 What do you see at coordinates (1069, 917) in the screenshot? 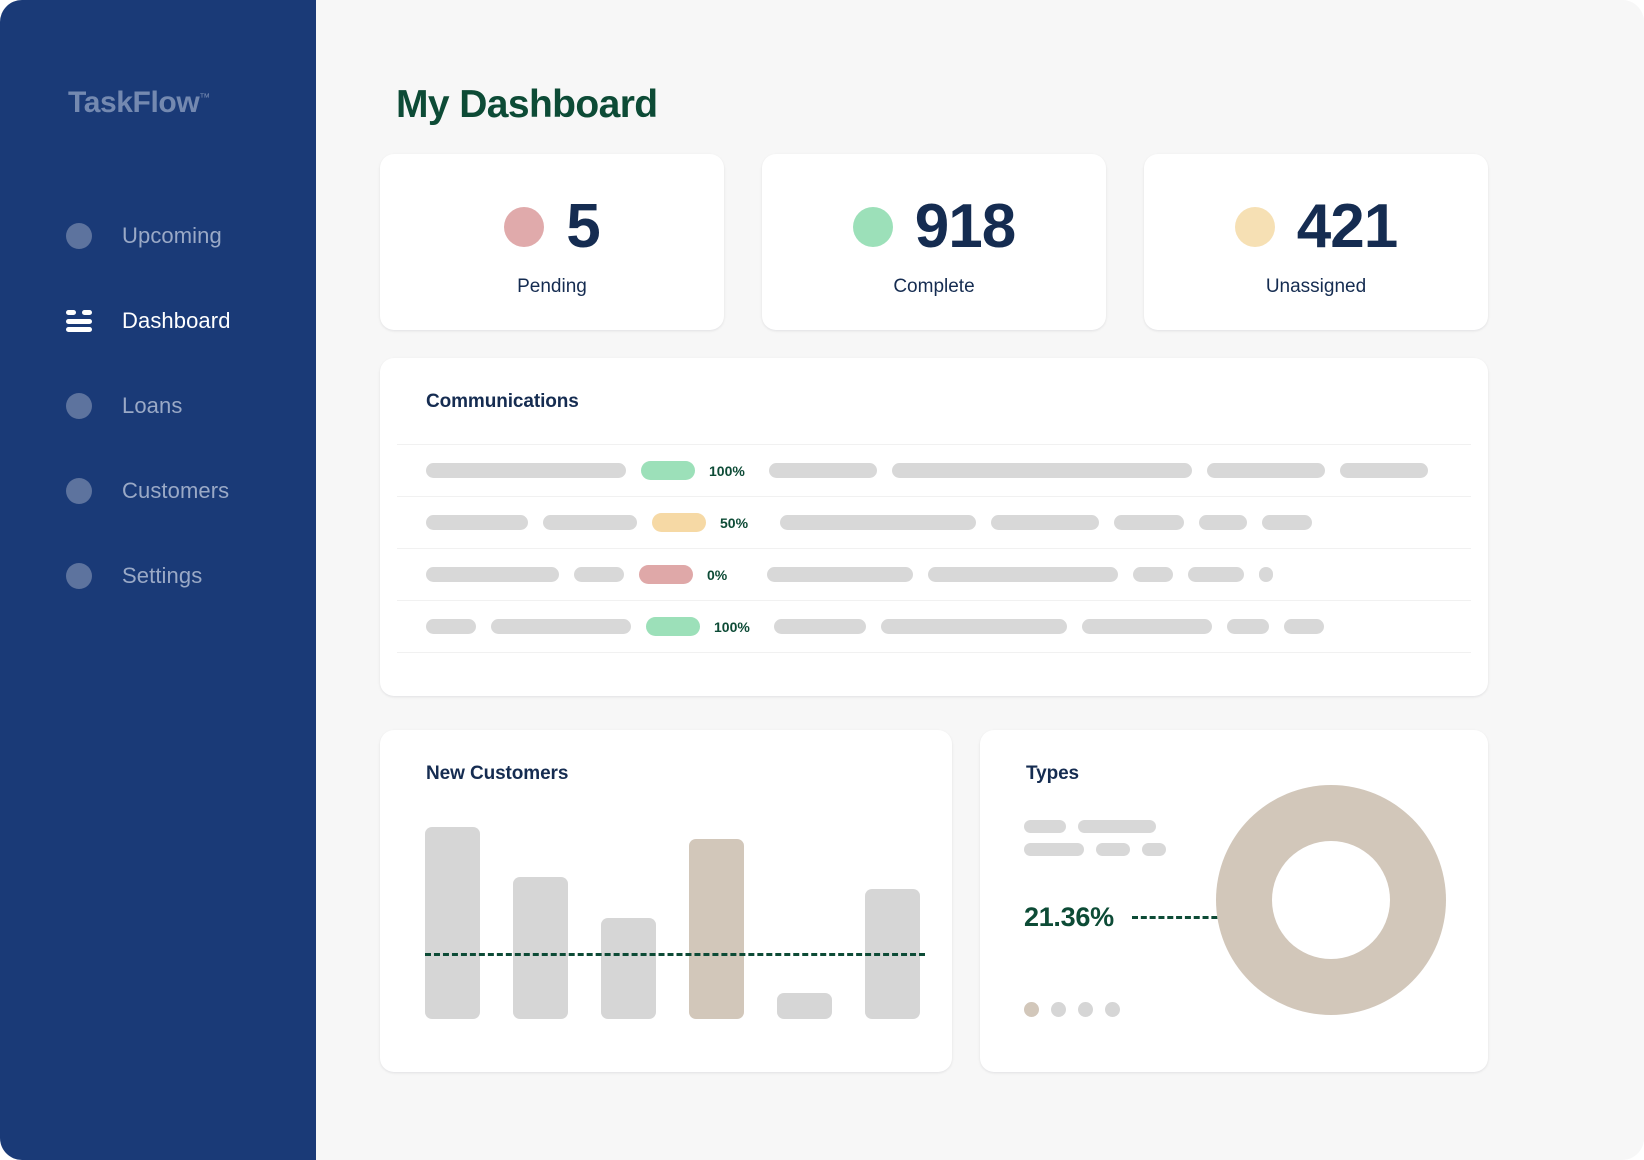
I see `donut-percent-label: 21.36%` at bounding box center [1069, 917].